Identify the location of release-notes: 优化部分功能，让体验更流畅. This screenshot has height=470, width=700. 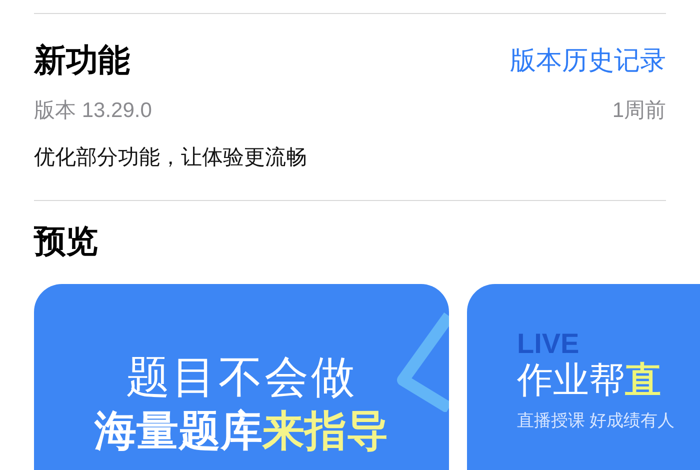
(170, 157).